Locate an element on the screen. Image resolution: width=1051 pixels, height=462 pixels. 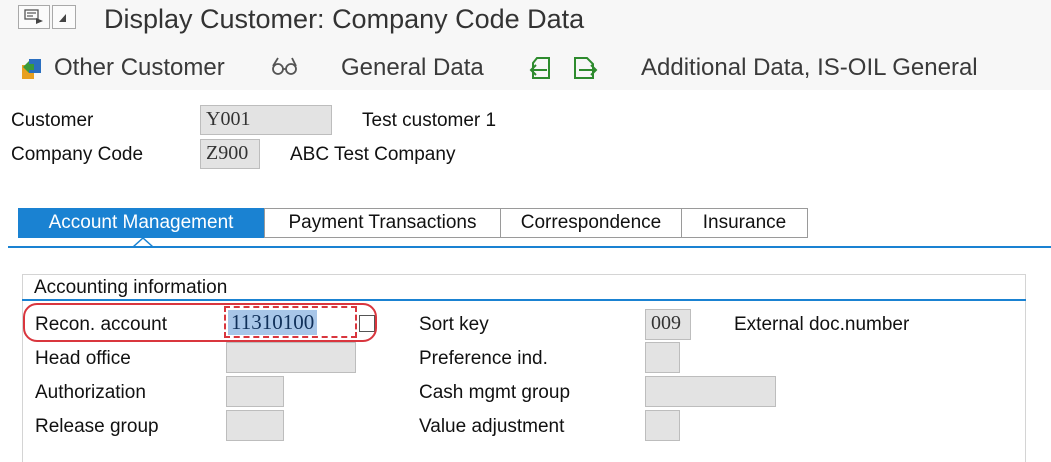
authorization-field is located at coordinates (255, 391).